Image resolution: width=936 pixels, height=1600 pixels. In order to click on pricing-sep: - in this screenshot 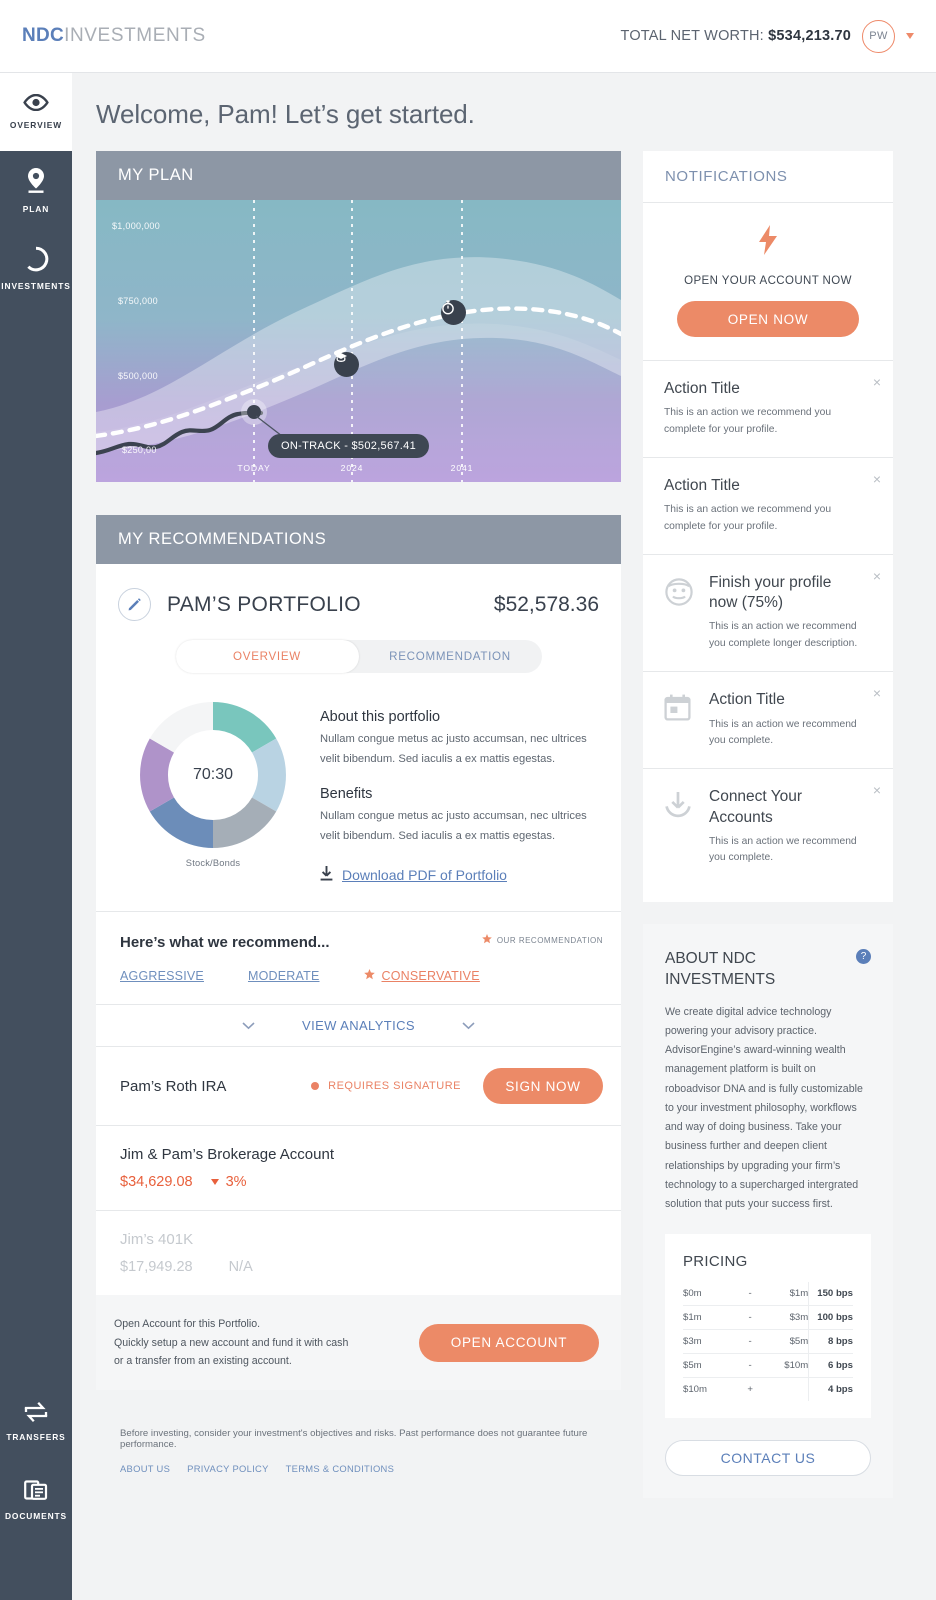, I will do `click(750, 1318)`.